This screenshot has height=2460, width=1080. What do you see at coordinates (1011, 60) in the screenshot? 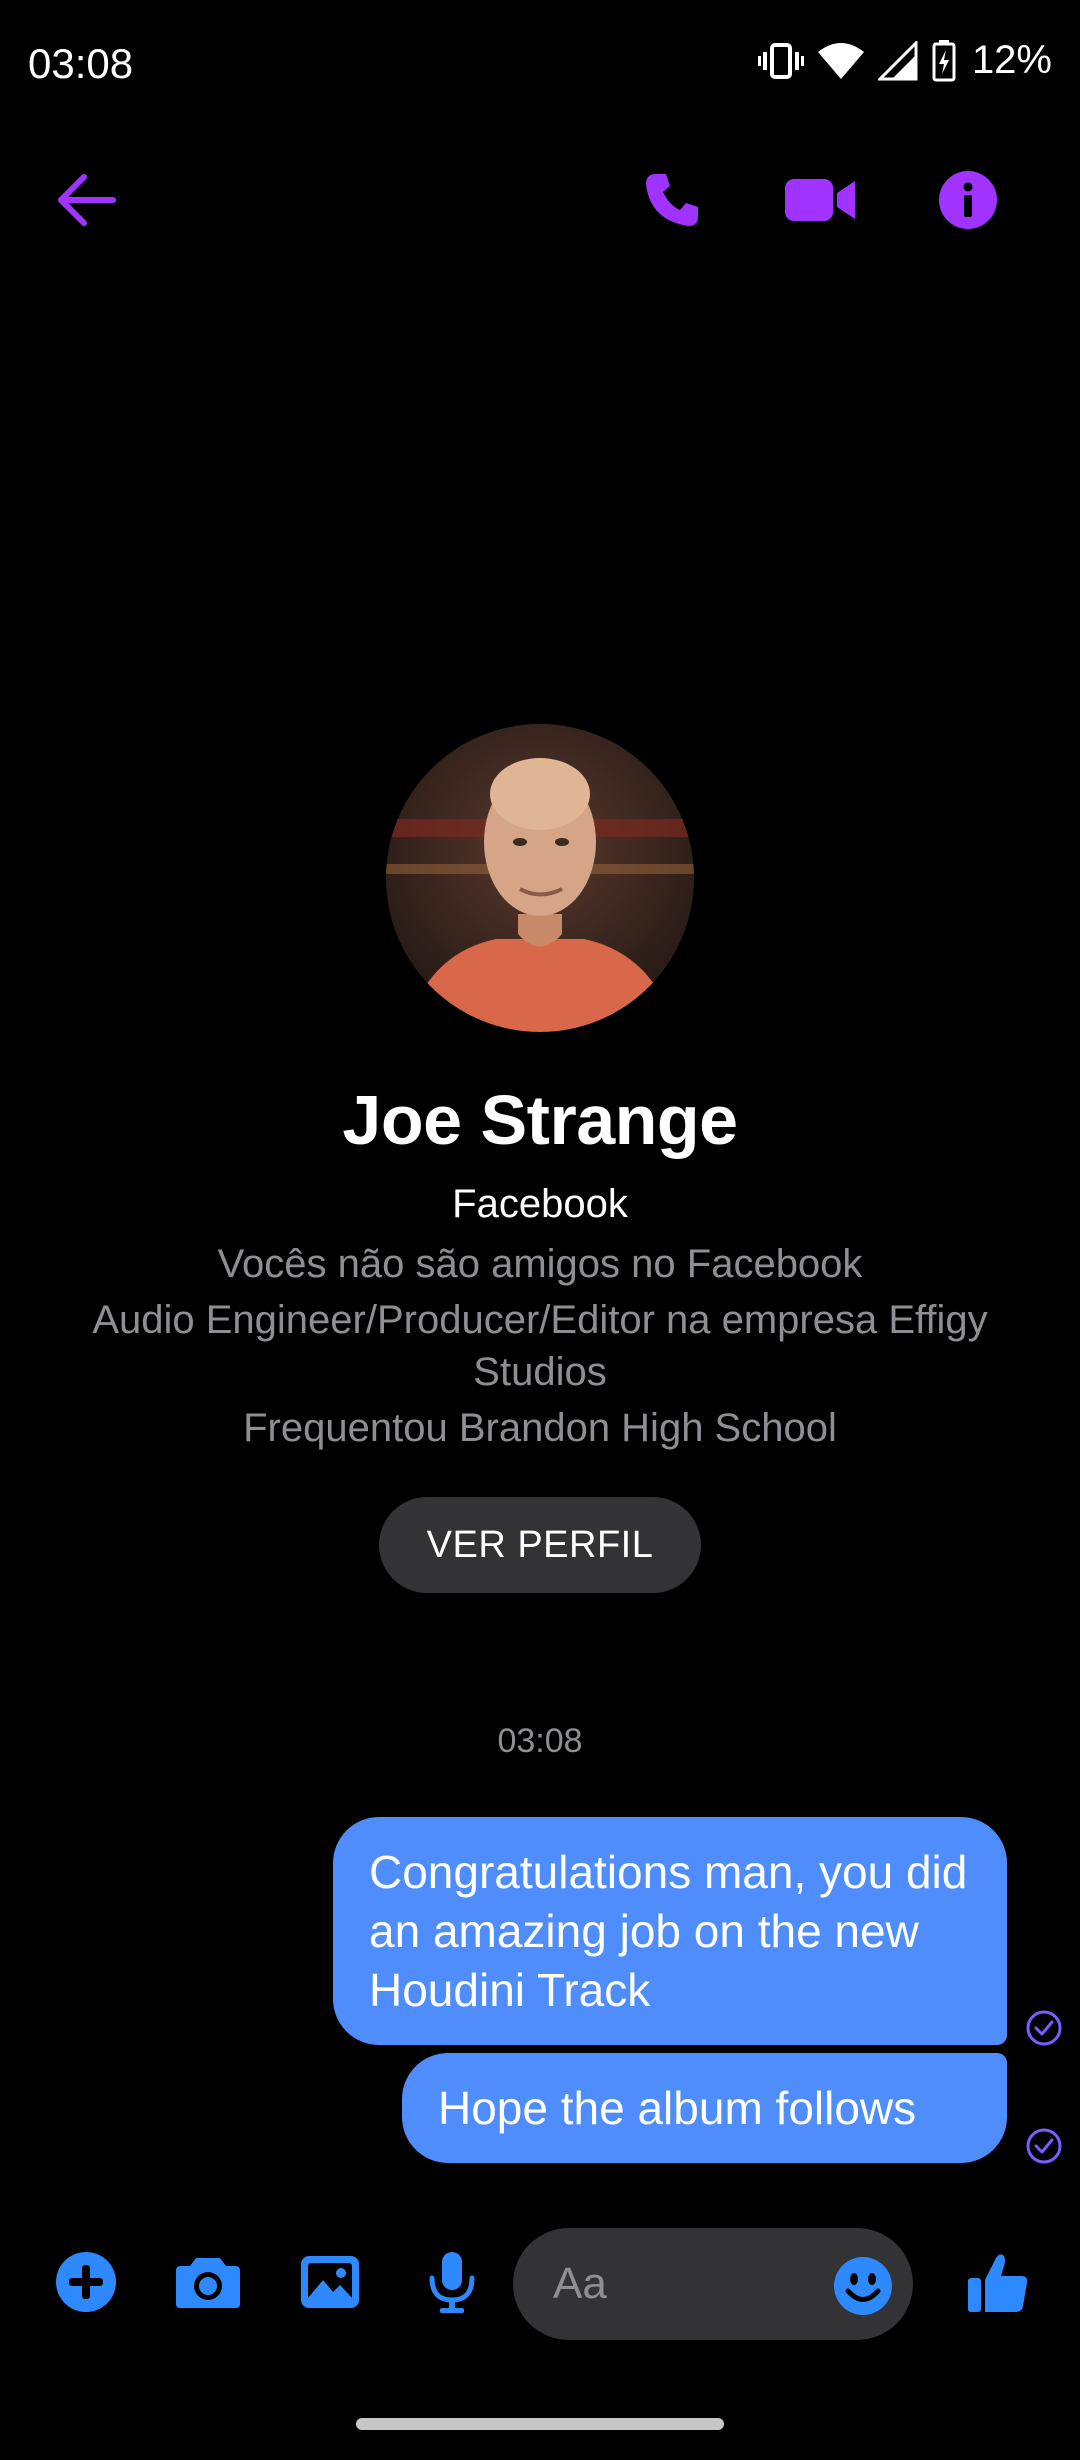
I see `battery-percent: 12%` at bounding box center [1011, 60].